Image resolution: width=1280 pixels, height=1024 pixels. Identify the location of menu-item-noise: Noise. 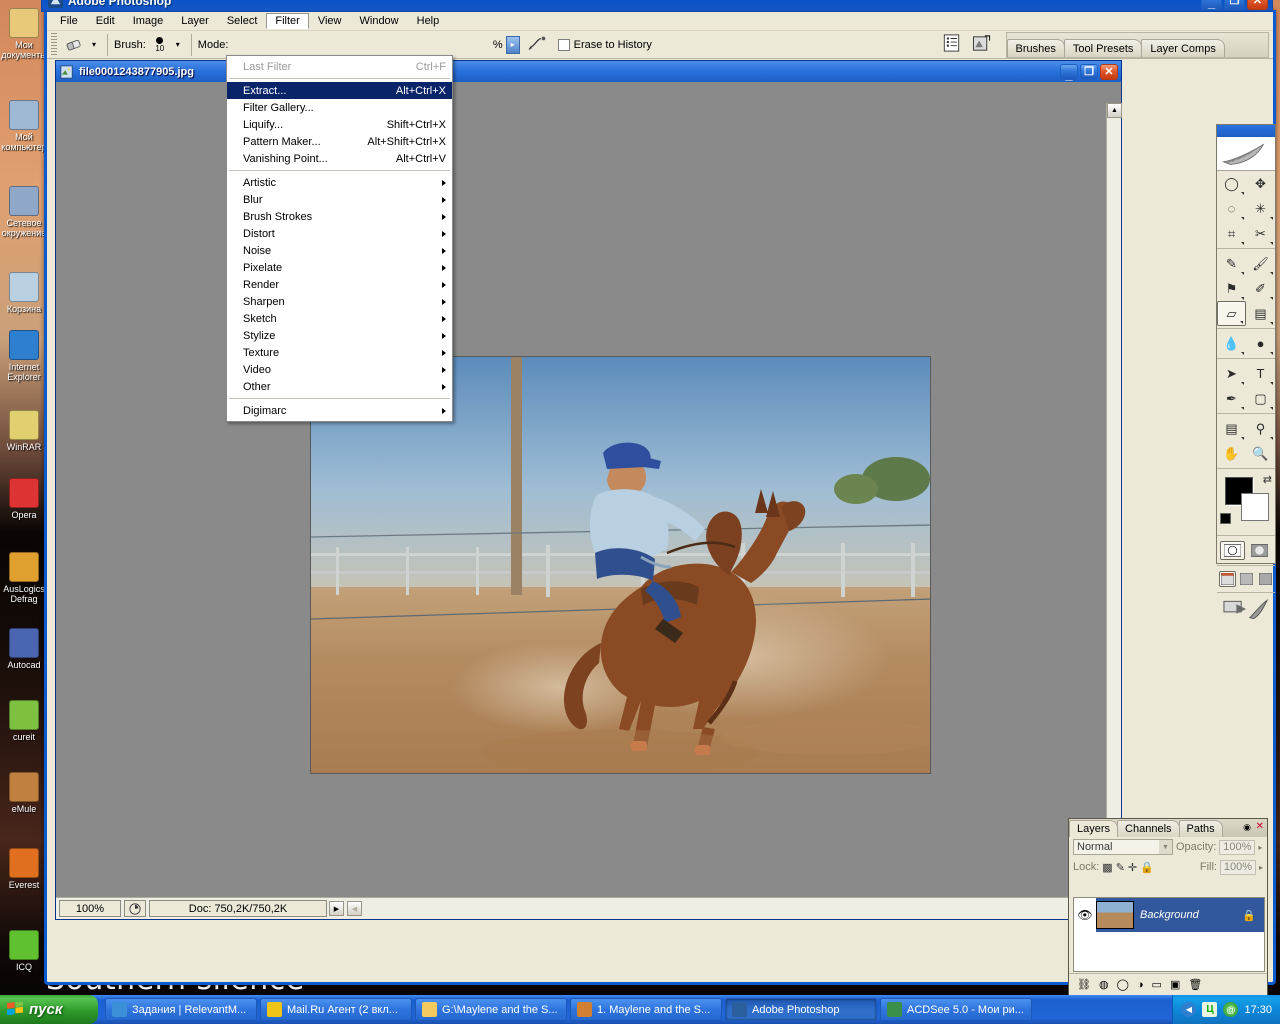
(339, 250).